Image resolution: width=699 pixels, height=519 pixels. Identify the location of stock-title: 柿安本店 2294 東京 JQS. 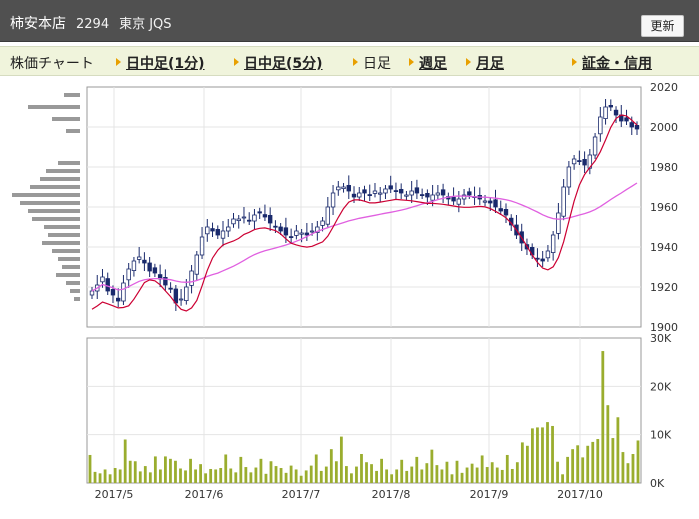
(91, 23).